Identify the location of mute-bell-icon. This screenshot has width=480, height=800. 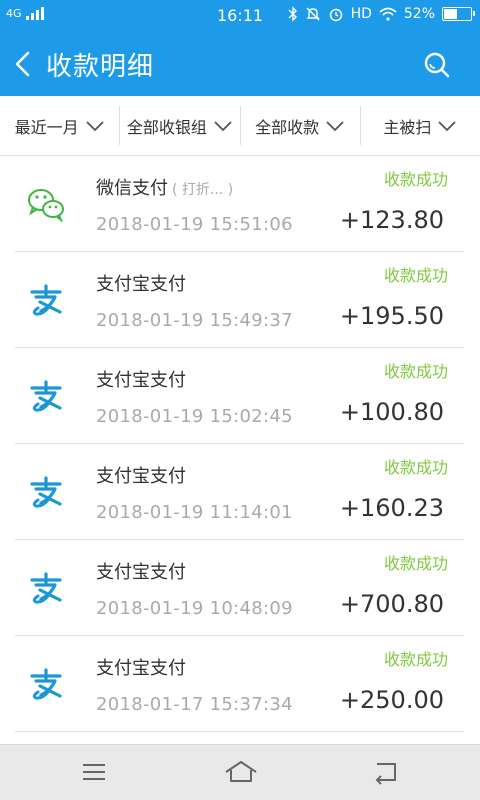
(312, 14).